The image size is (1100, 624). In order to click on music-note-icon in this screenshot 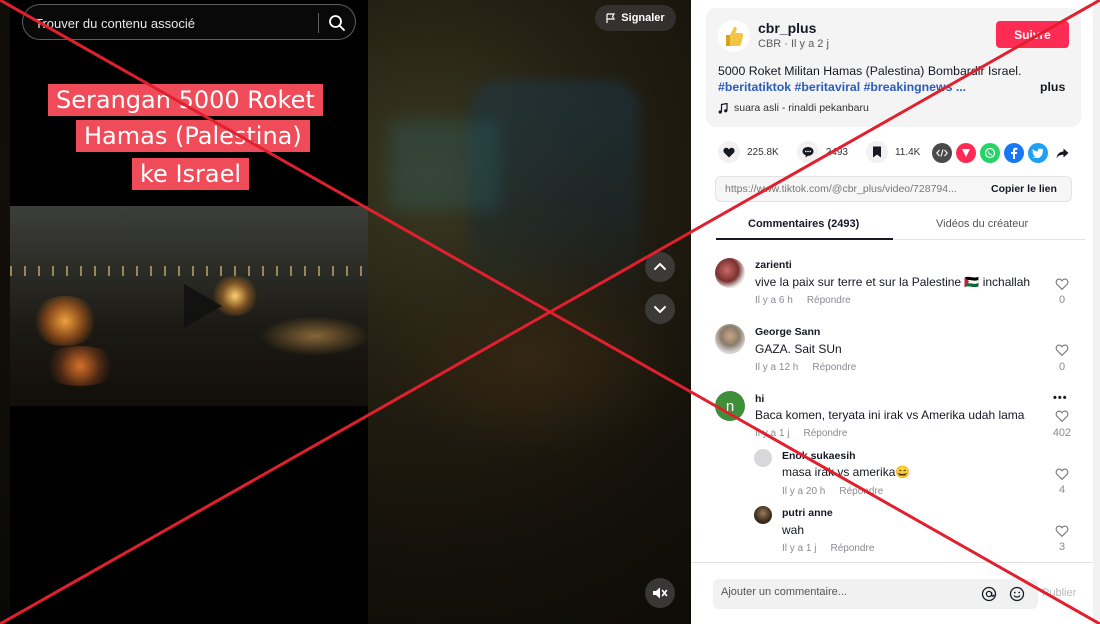, I will do `click(723, 108)`.